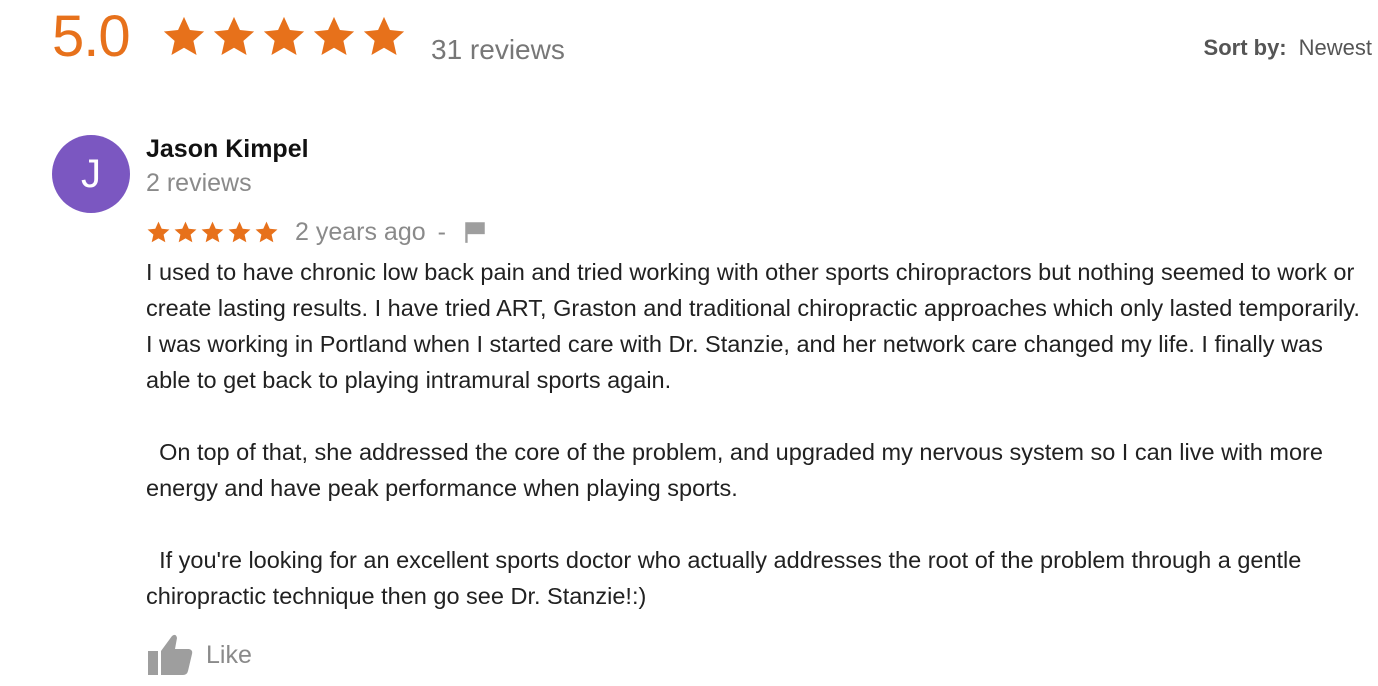  I want to click on author-name: Jason Kimpel, so click(227, 149).